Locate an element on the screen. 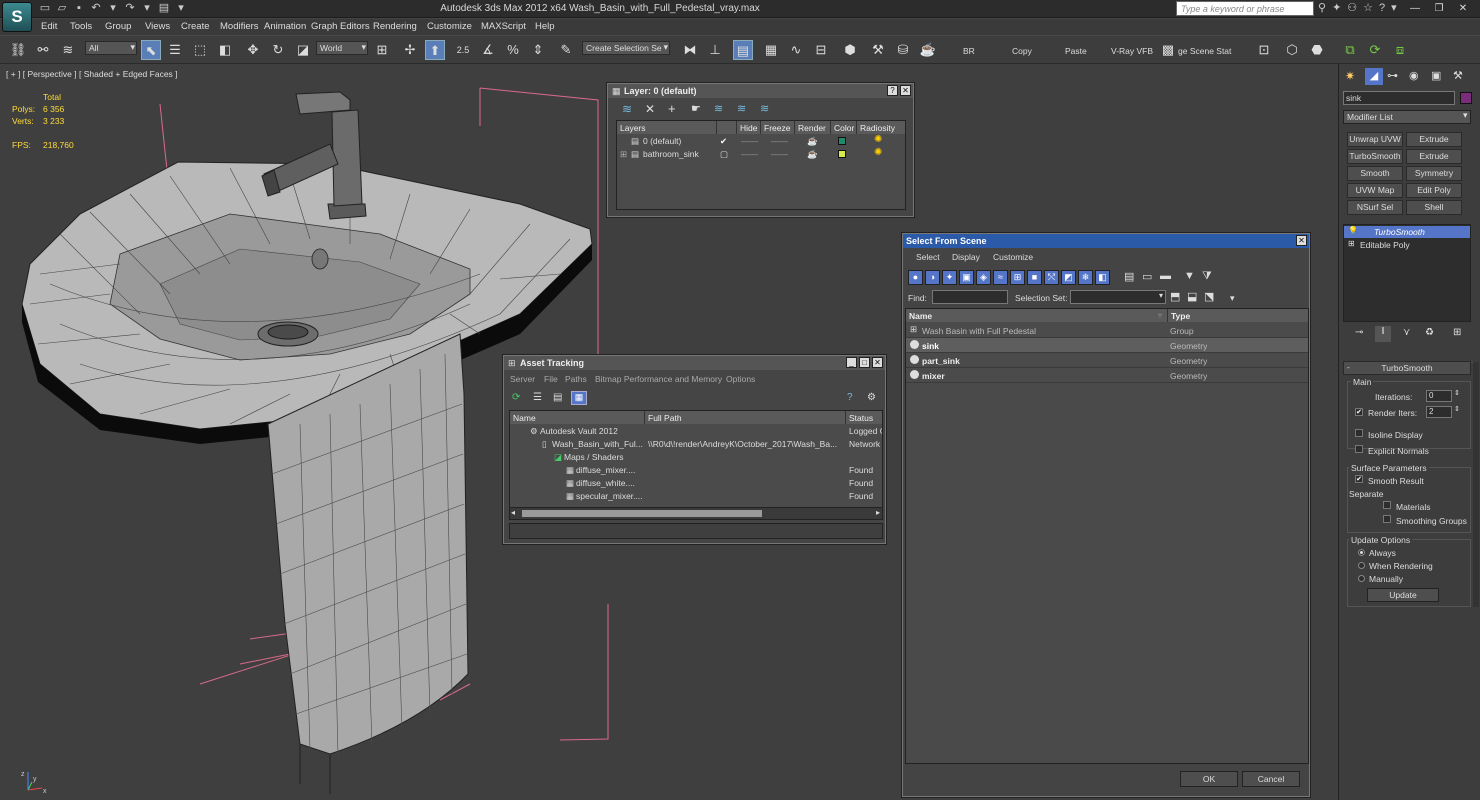  nsurf-sel-button: NSurf Sel is located at coordinates (1375, 207).